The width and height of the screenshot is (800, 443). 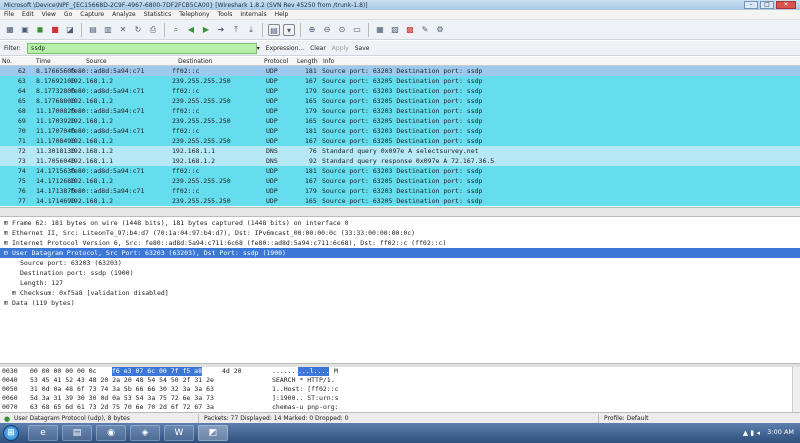 I want to click on zoom-normal-icon: ⊙, so click(x=342, y=30).